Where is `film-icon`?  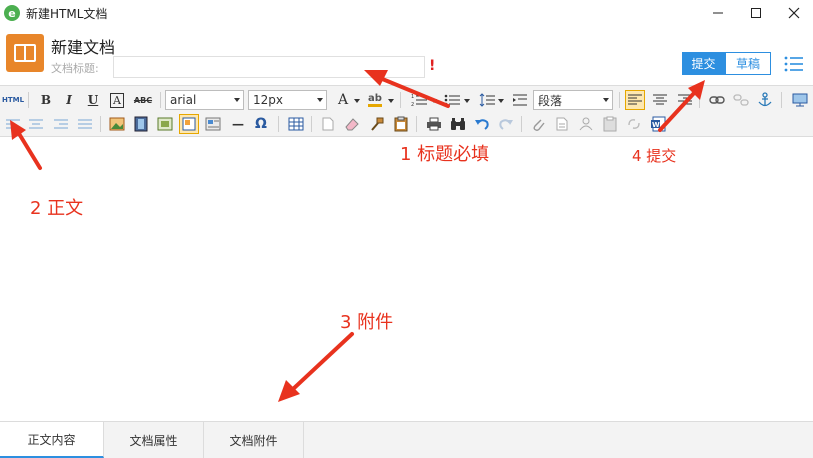
film-icon is located at coordinates (141, 124).